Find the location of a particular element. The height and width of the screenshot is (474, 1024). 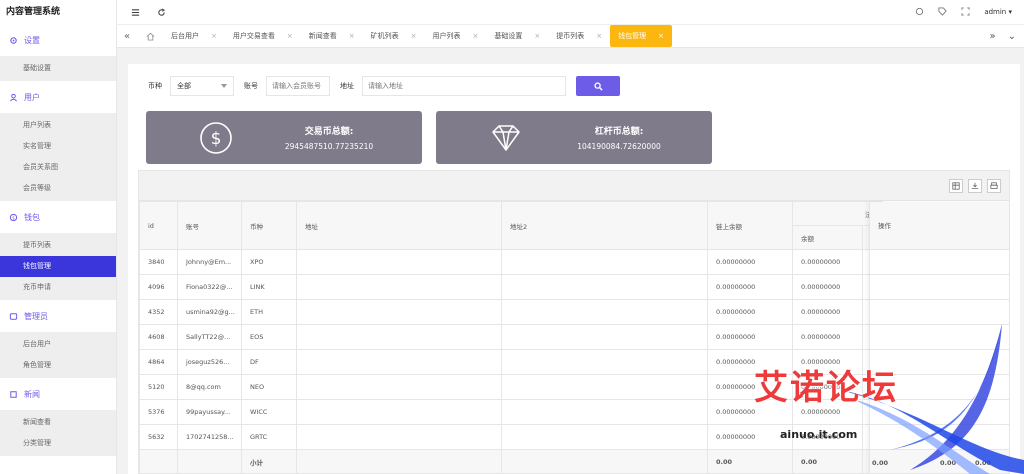

sidebar-group-admin: 管理员 is located at coordinates (58, 316).